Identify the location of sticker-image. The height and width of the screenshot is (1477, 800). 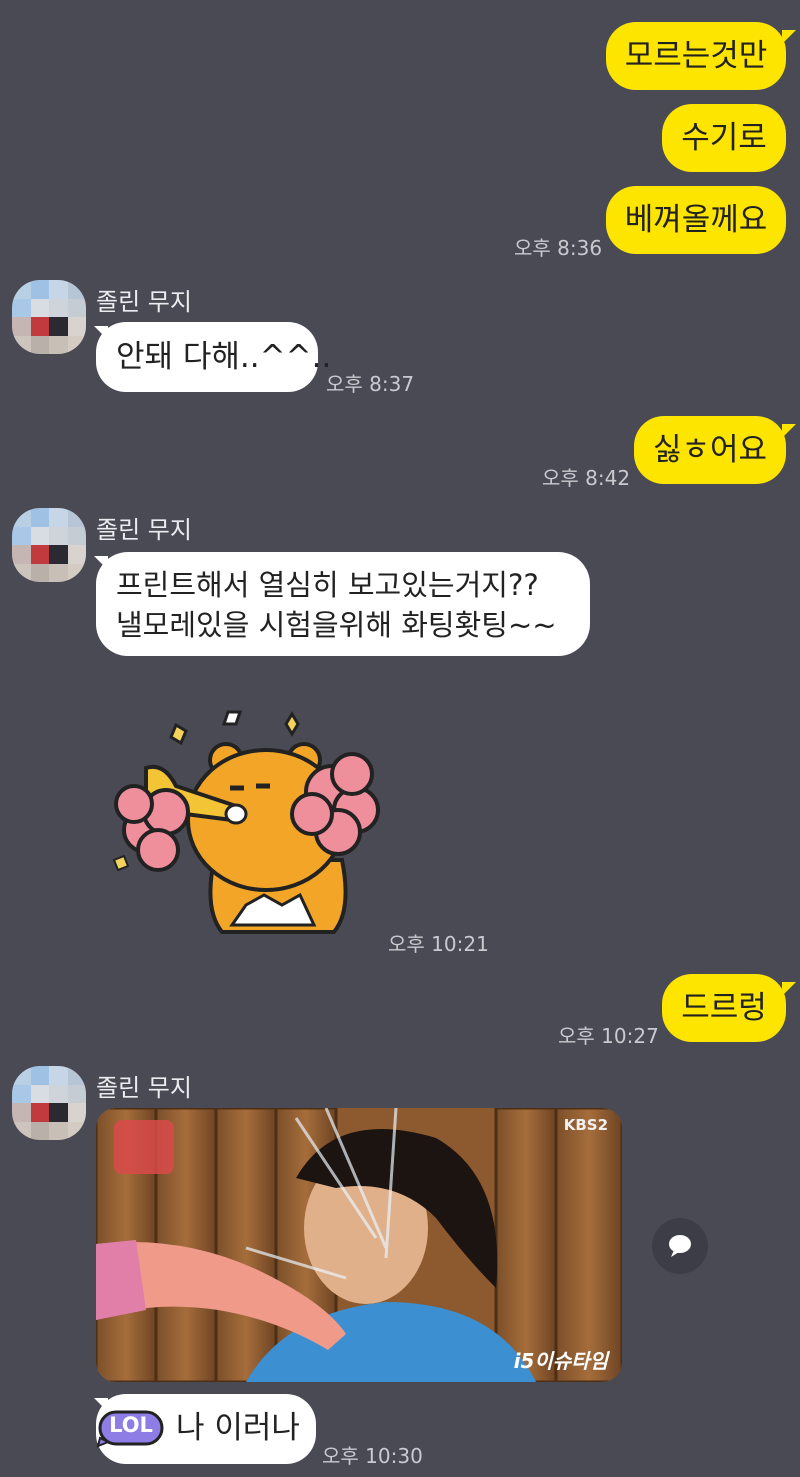
(246, 822).